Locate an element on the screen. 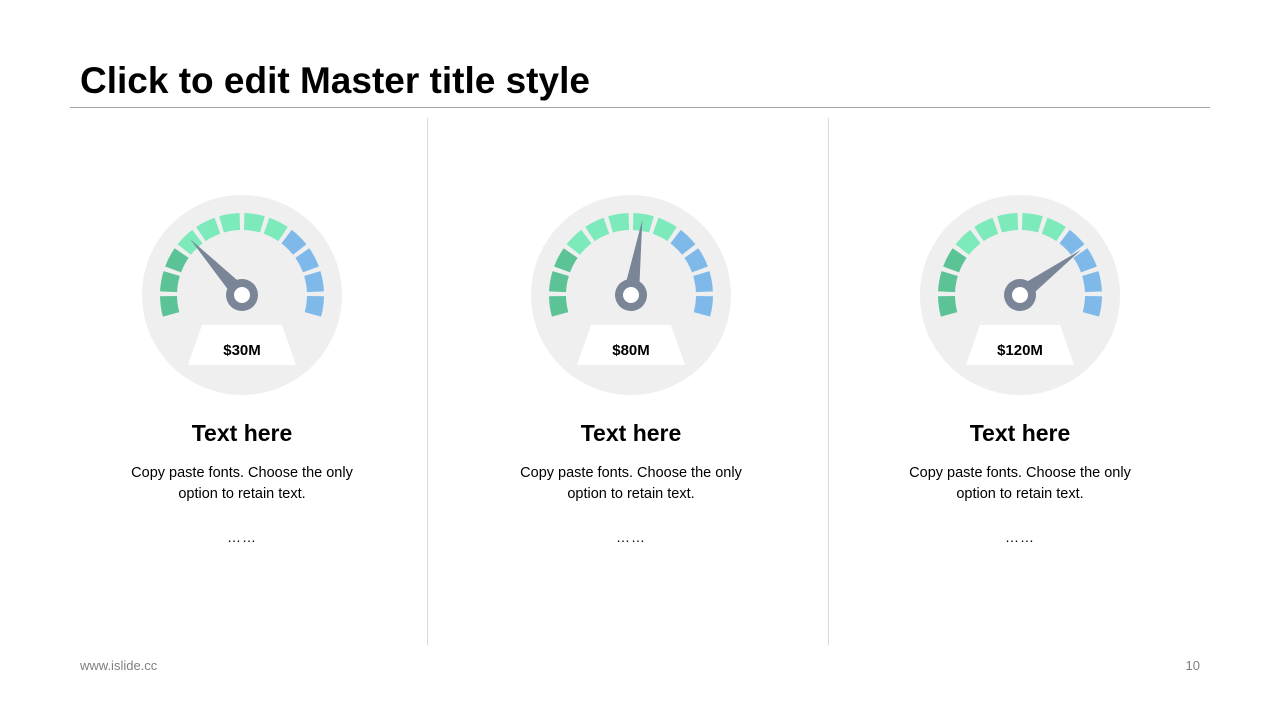  slide-title: Click to edit Master title style is located at coordinates (335, 80).